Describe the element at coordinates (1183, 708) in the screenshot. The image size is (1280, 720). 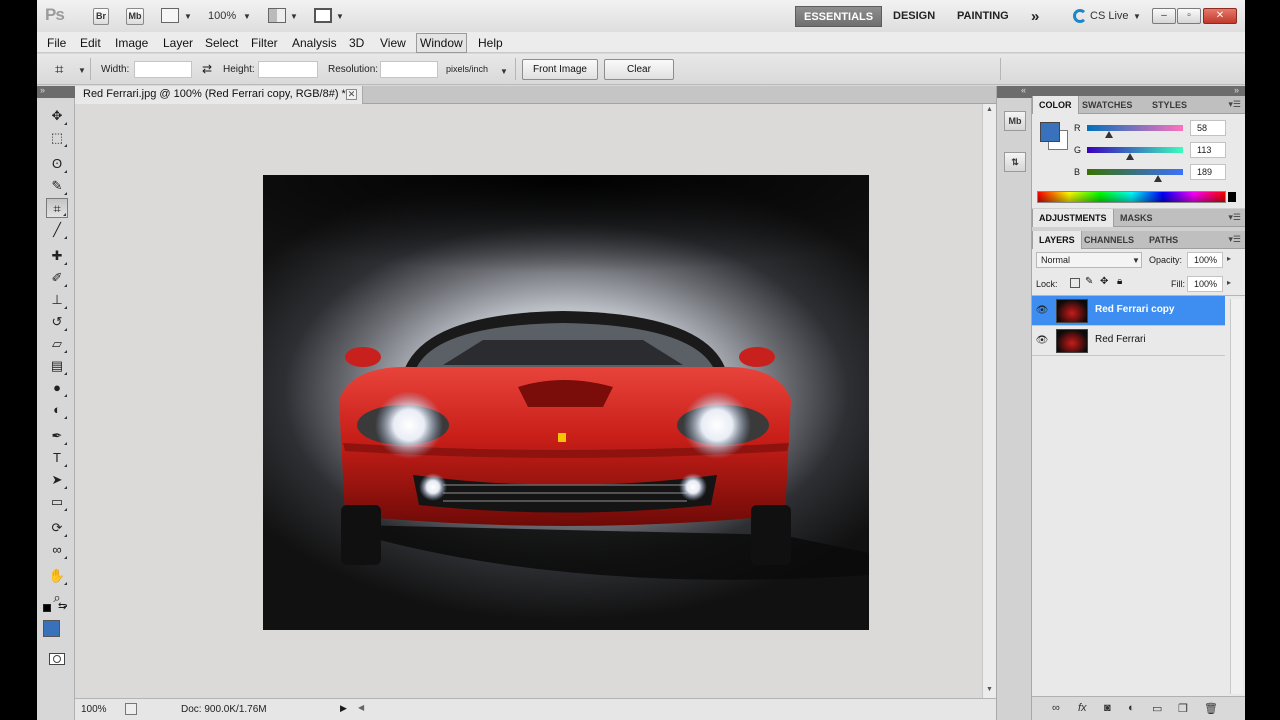
I see `new-layer-icon: ❐` at that location.